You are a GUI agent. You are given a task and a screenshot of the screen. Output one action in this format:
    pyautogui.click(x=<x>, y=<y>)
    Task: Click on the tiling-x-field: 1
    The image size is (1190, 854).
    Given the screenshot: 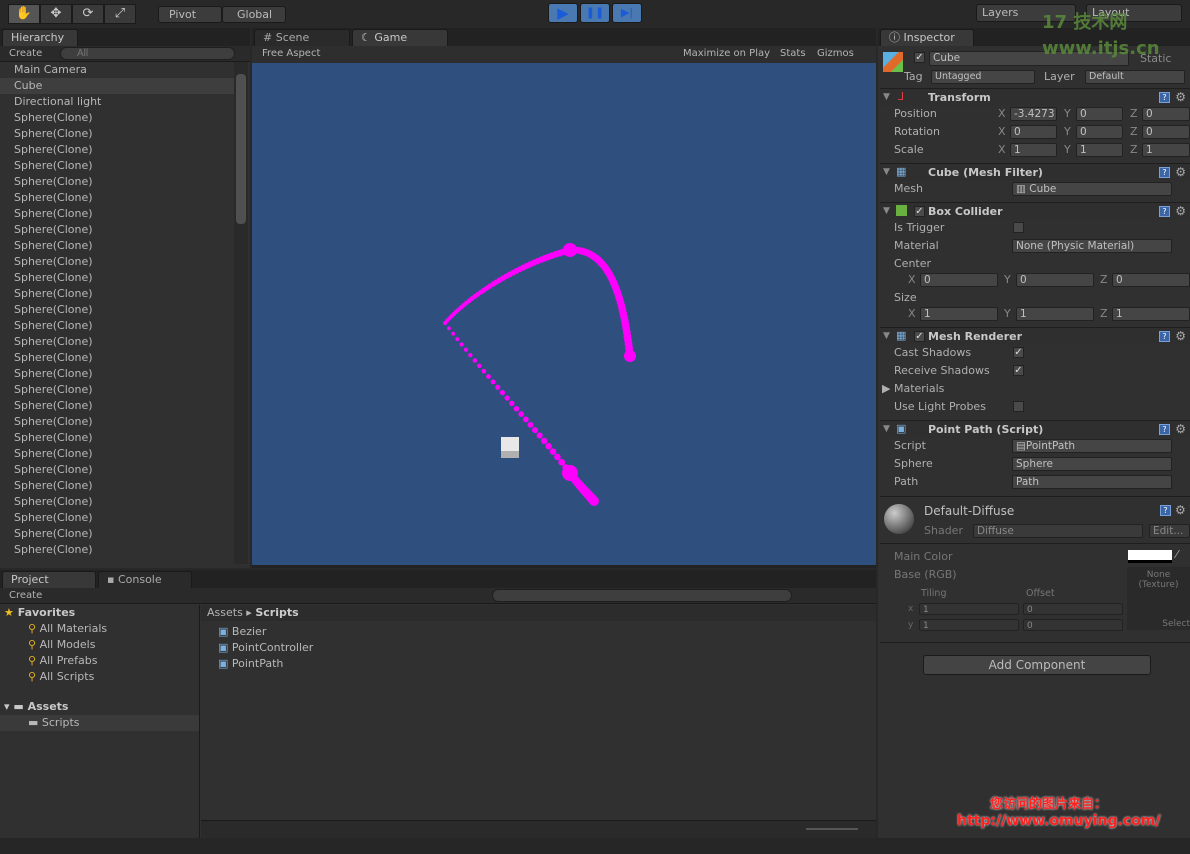 What is the action you would take?
    pyautogui.click(x=969, y=609)
    